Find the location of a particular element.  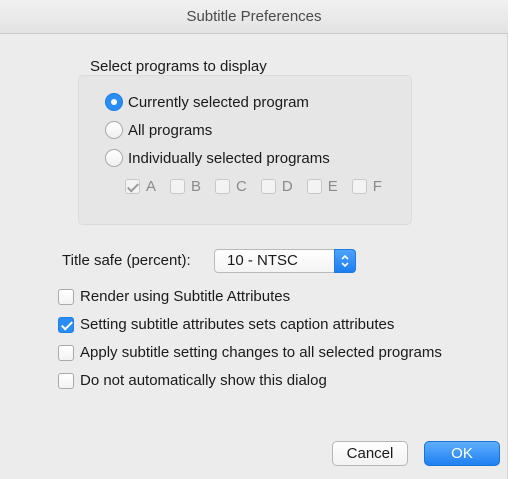

radio-button-selected is located at coordinates (114, 102).